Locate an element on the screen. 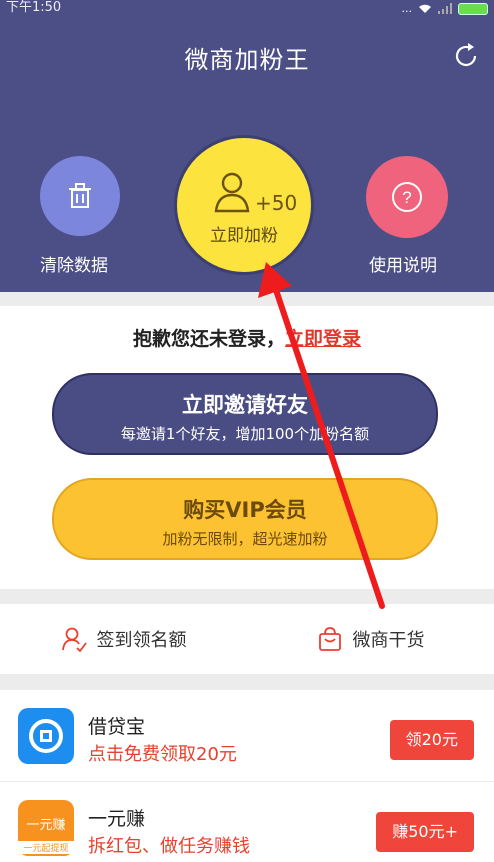 This screenshot has width=494, height=862. vip-subtitle: 加粉无限制，超光速加粉 is located at coordinates (245, 539).